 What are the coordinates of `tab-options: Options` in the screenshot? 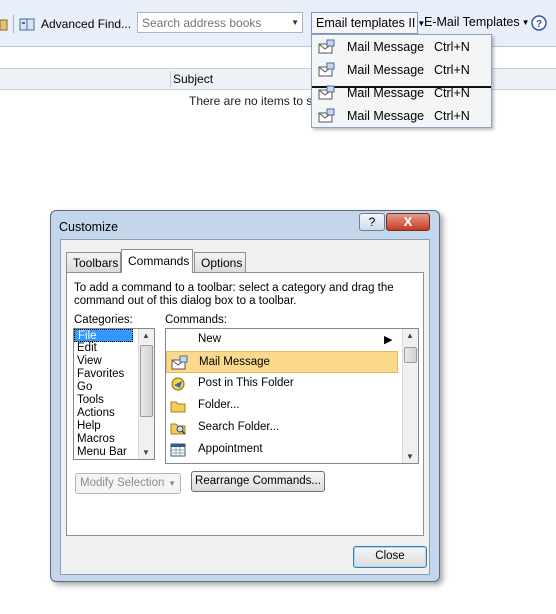 It's located at (220, 262).